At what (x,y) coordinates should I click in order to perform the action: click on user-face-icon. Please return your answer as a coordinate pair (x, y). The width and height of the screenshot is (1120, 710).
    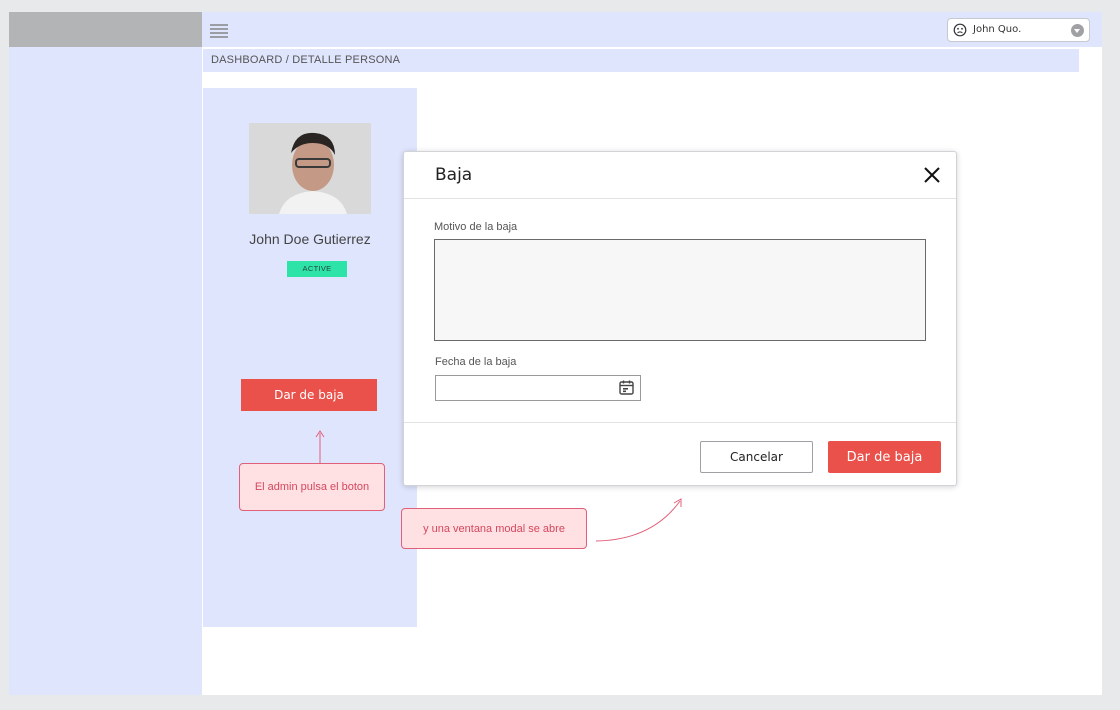
    Looking at the image, I should click on (960, 30).